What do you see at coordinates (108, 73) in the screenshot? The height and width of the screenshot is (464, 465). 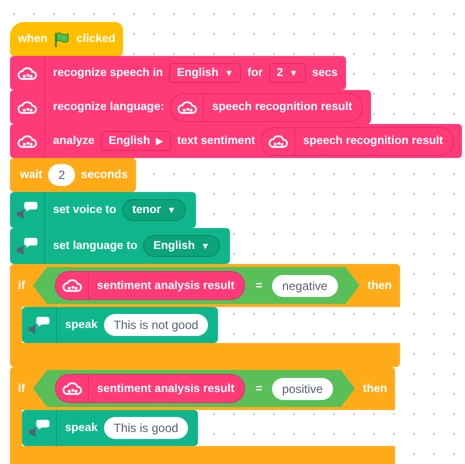 I see `block-label: recognize speech in` at bounding box center [108, 73].